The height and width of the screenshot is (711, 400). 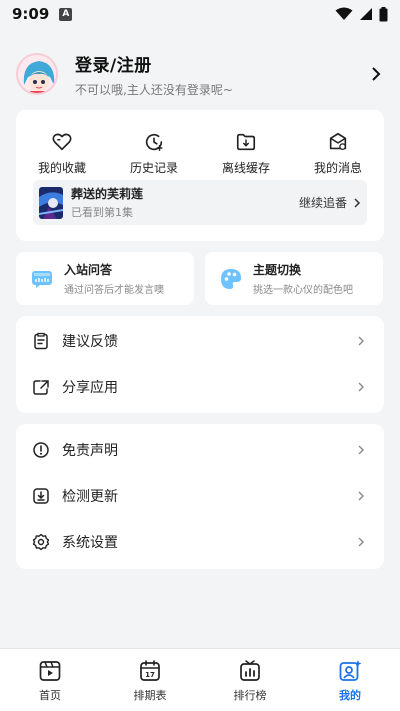 I want to click on home-play-icon, so click(x=50, y=671).